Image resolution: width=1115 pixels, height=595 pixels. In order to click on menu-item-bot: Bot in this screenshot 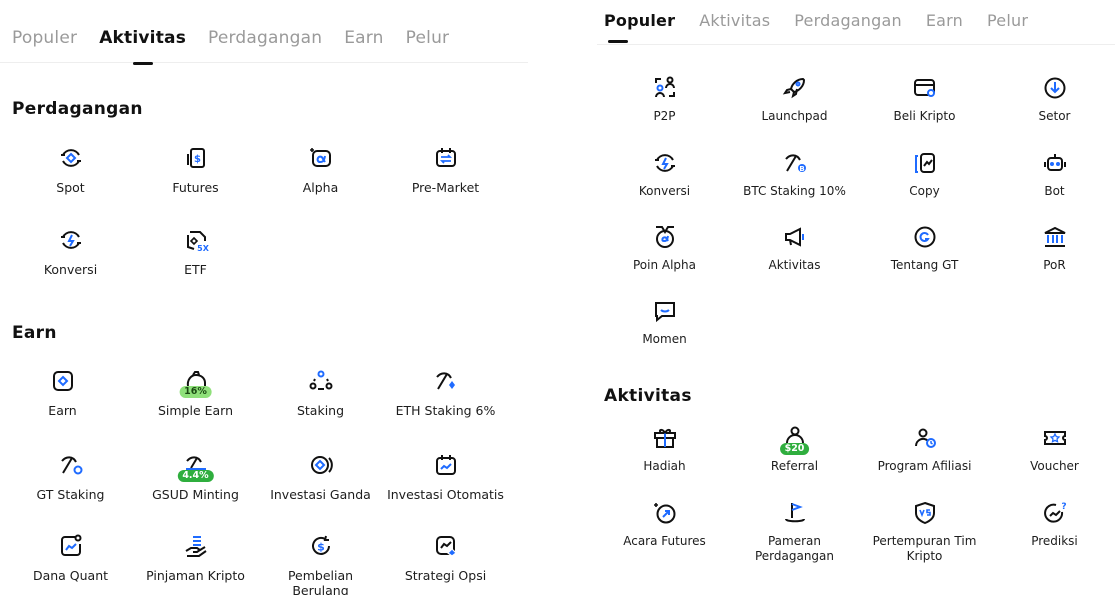, I will do `click(1053, 174)`.